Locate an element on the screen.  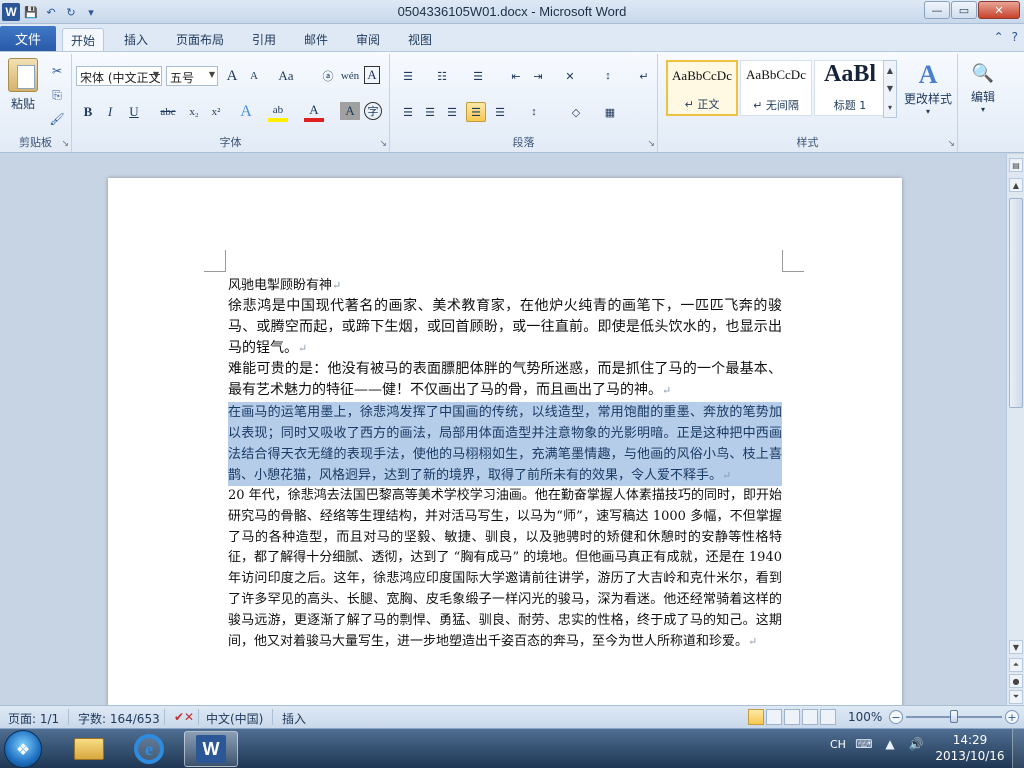
subscript-icon: x₂ is located at coordinates (194, 112).